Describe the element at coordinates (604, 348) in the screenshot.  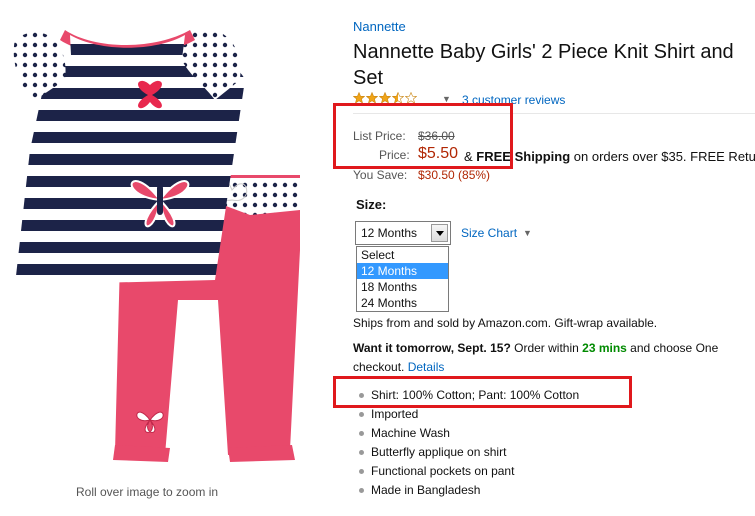
I see `delivery-countdown: 23 mins` at that location.